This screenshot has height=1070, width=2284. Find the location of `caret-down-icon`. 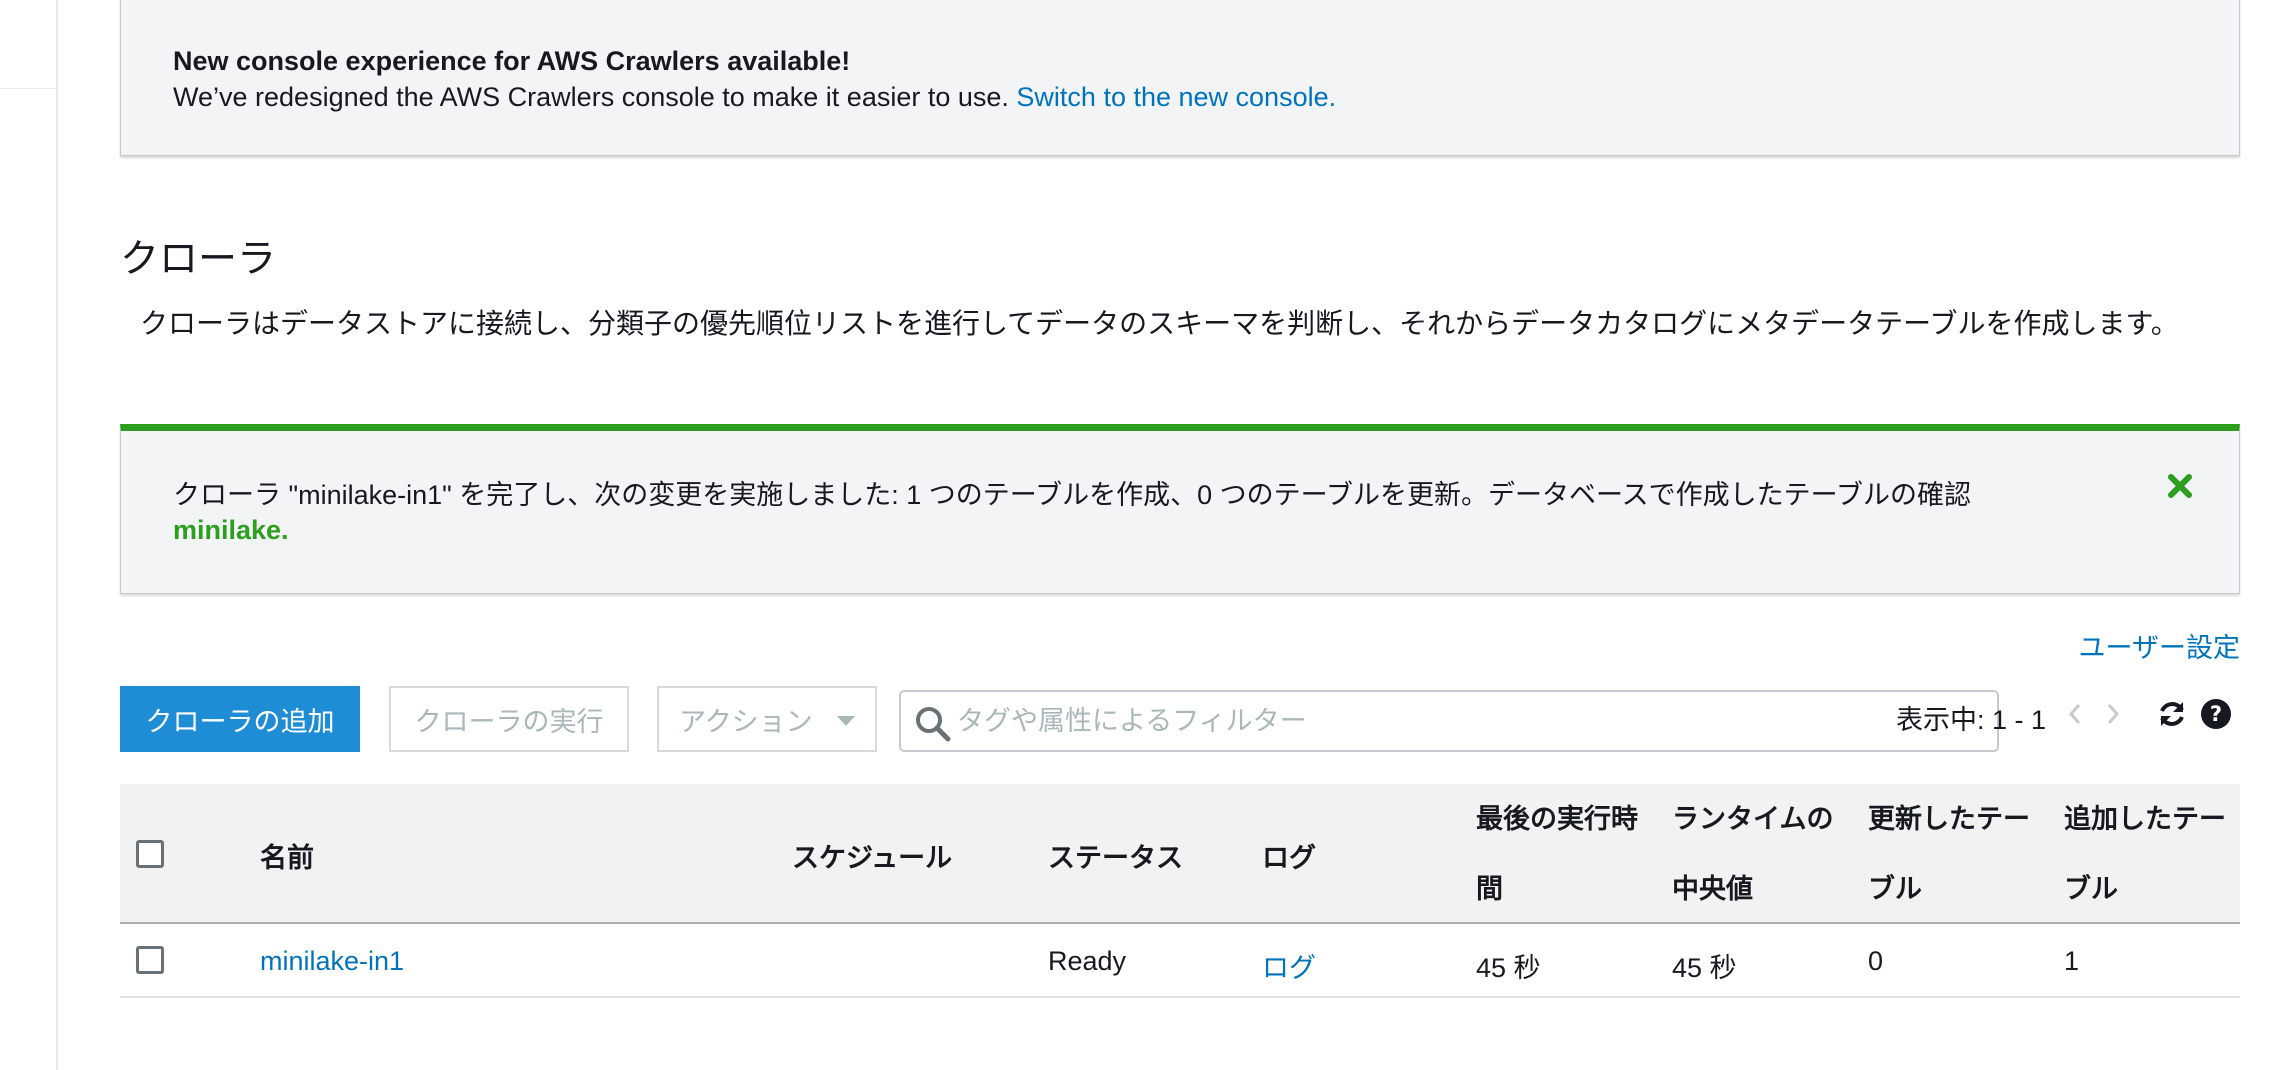

caret-down-icon is located at coordinates (846, 721).